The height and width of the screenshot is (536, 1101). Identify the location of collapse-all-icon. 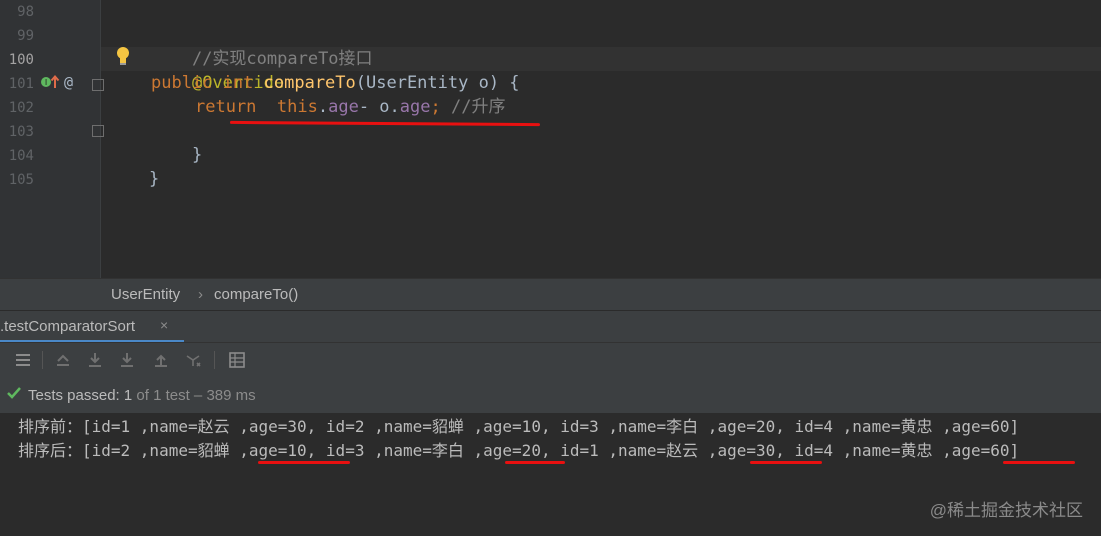
(63, 360).